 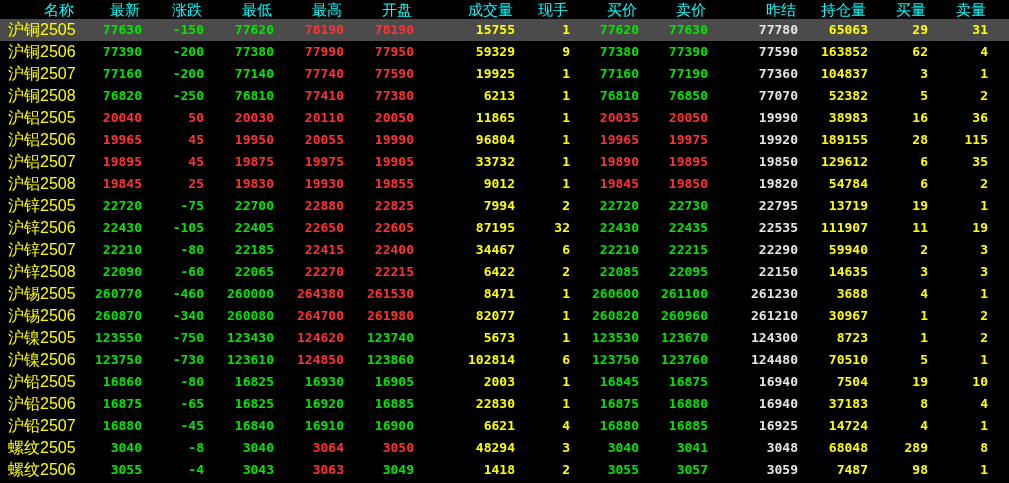 What do you see at coordinates (777, 52) in the screenshot?
I see `table-cell-text: 77590` at bounding box center [777, 52].